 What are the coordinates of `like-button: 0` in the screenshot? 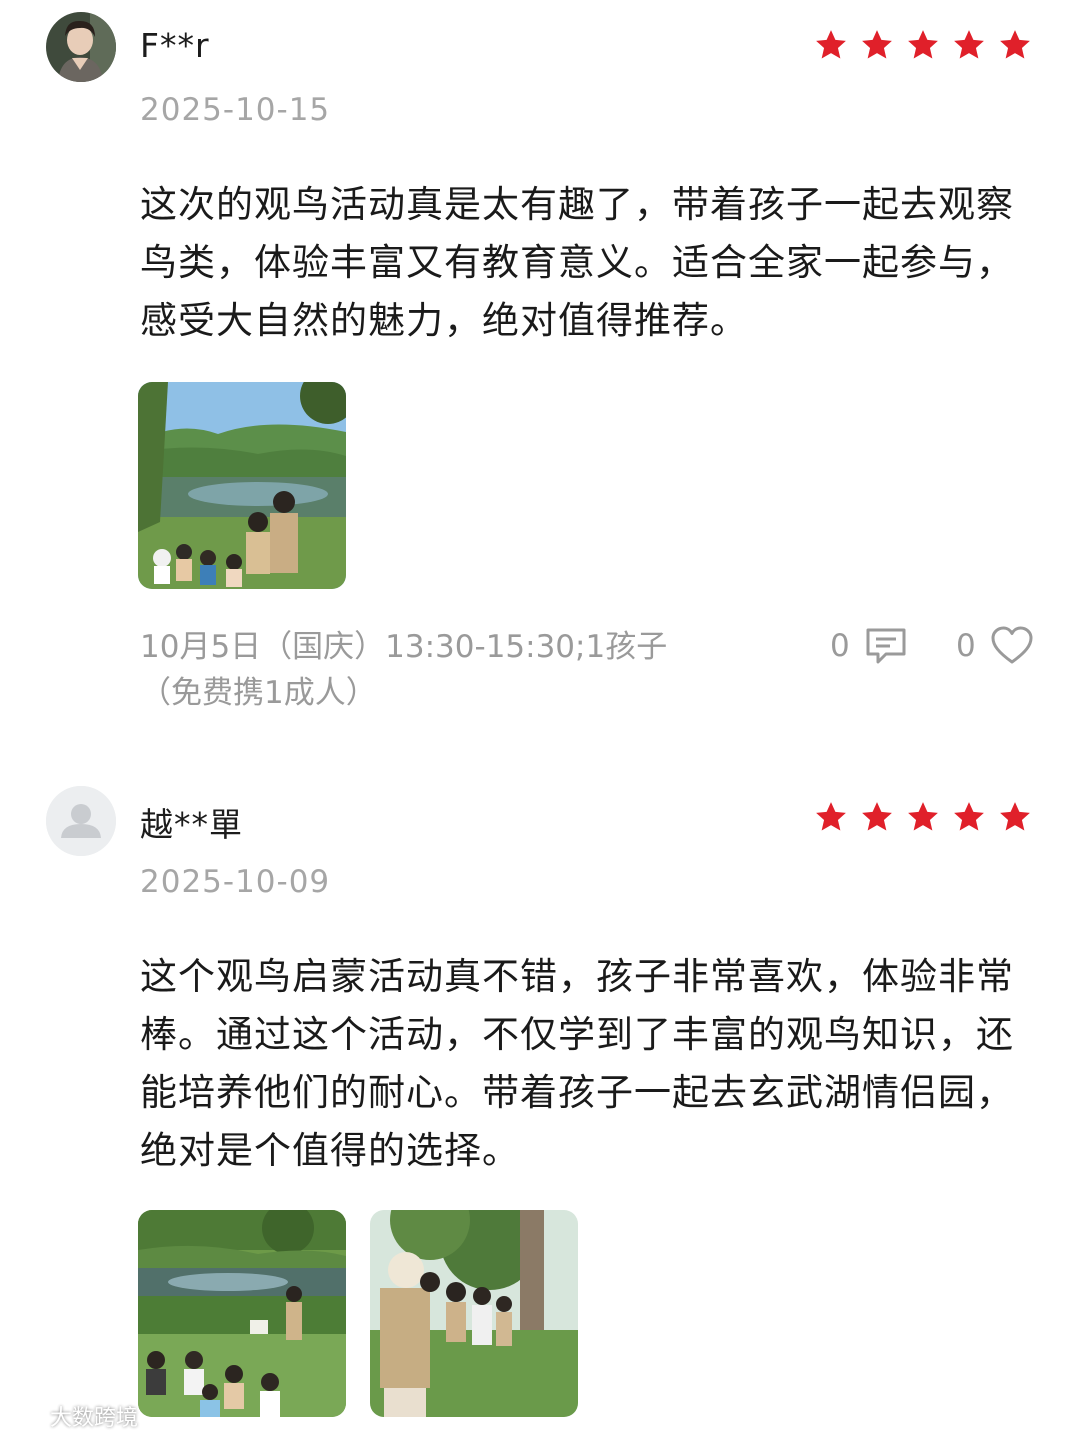 It's located at (995, 646).